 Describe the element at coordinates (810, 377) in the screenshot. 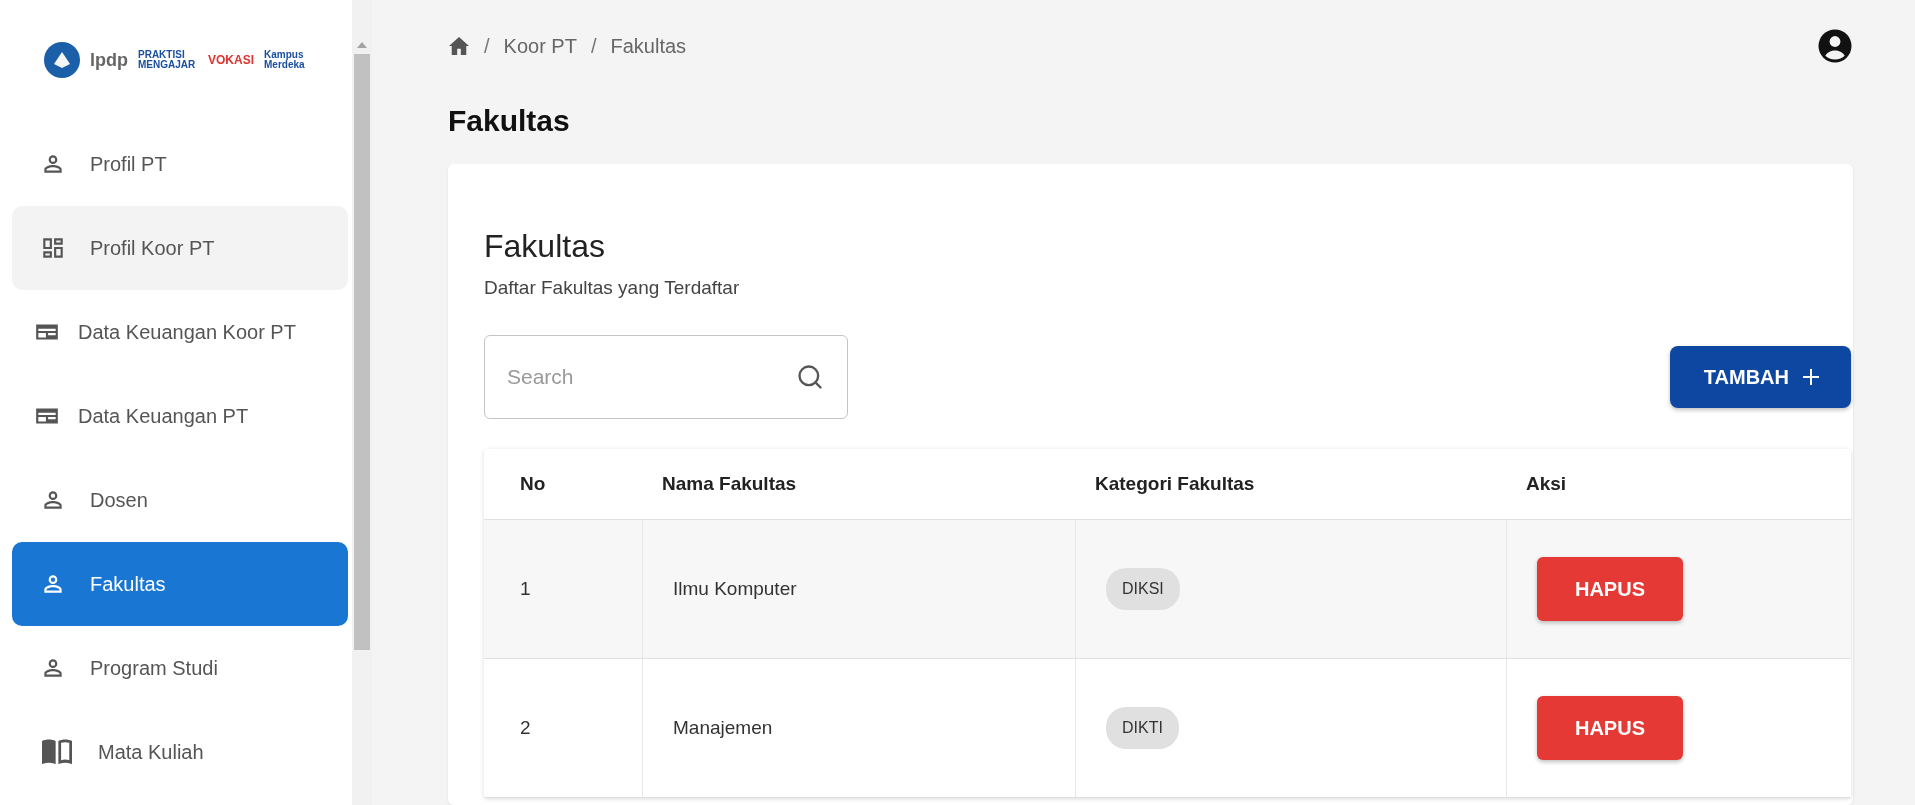

I see `search-icon` at that location.